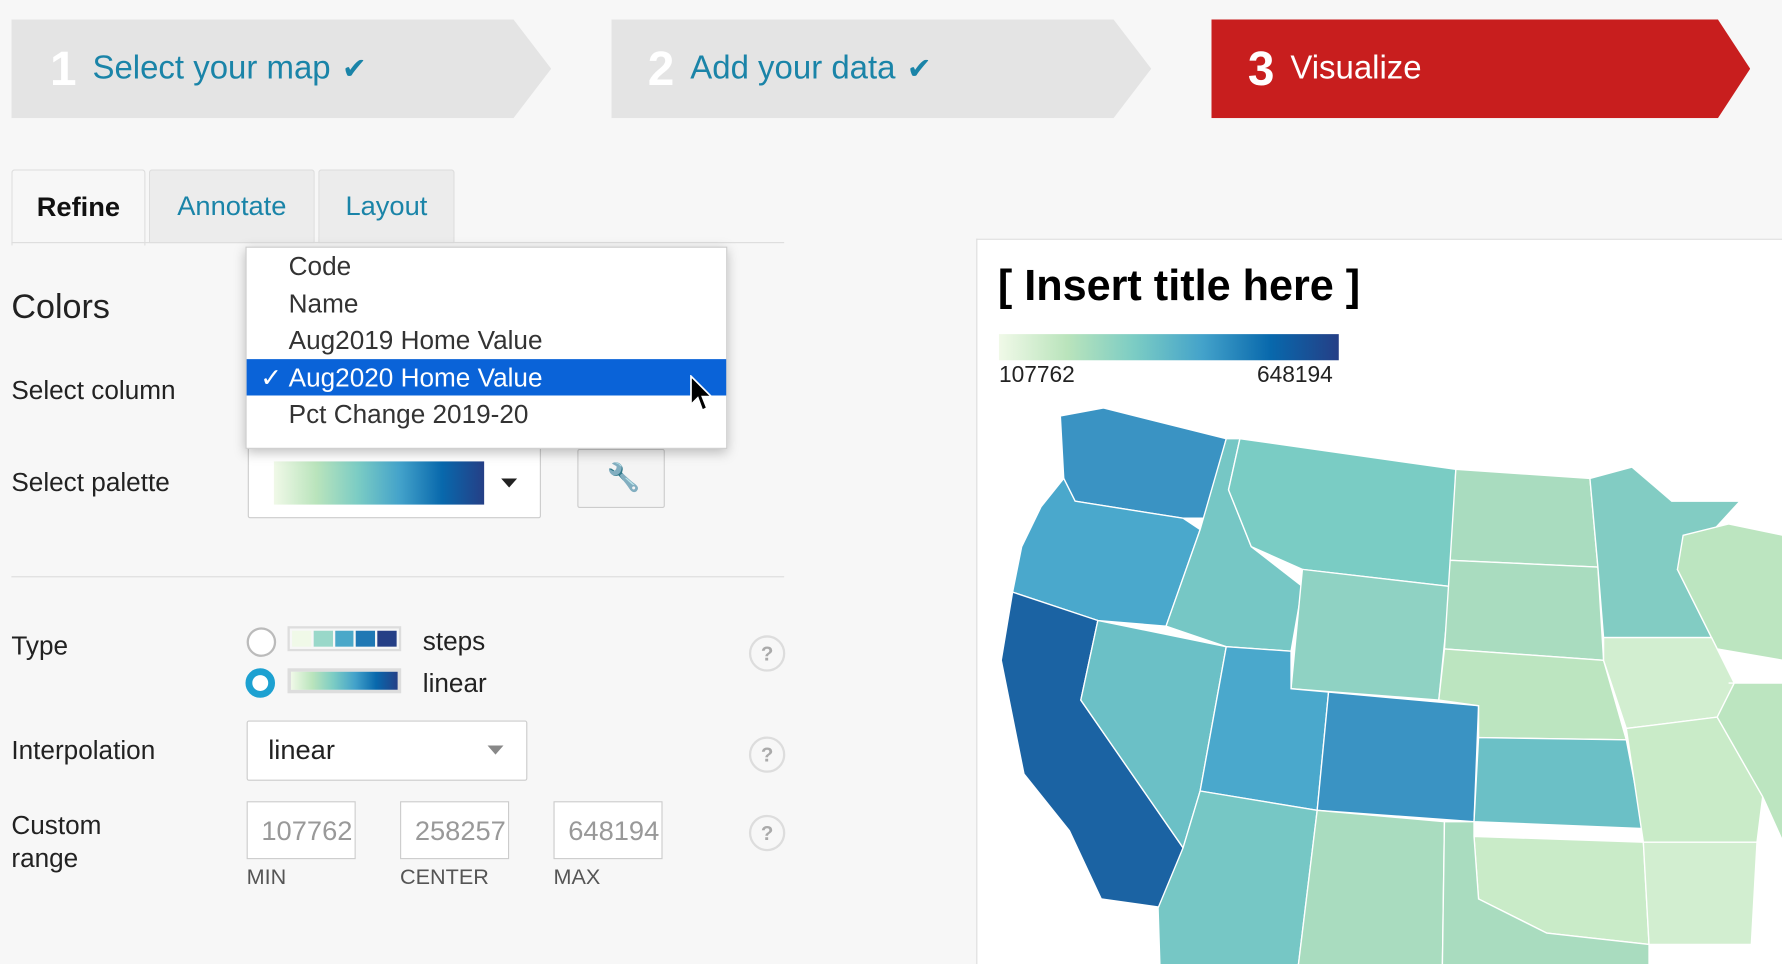  Describe the element at coordinates (608, 830) in the screenshot. I see `range-max-input: 648194` at that location.